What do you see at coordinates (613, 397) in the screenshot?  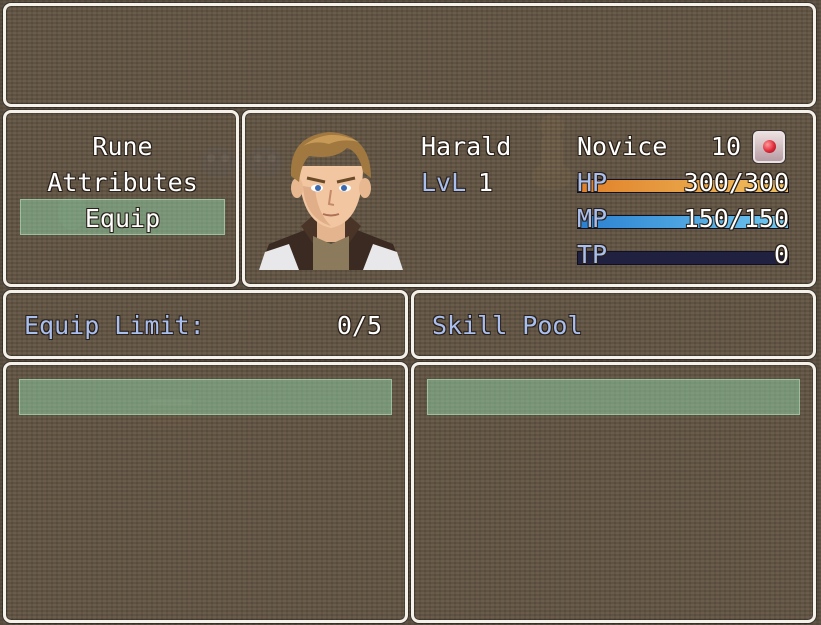 I see `skill-pool-cursor` at bounding box center [613, 397].